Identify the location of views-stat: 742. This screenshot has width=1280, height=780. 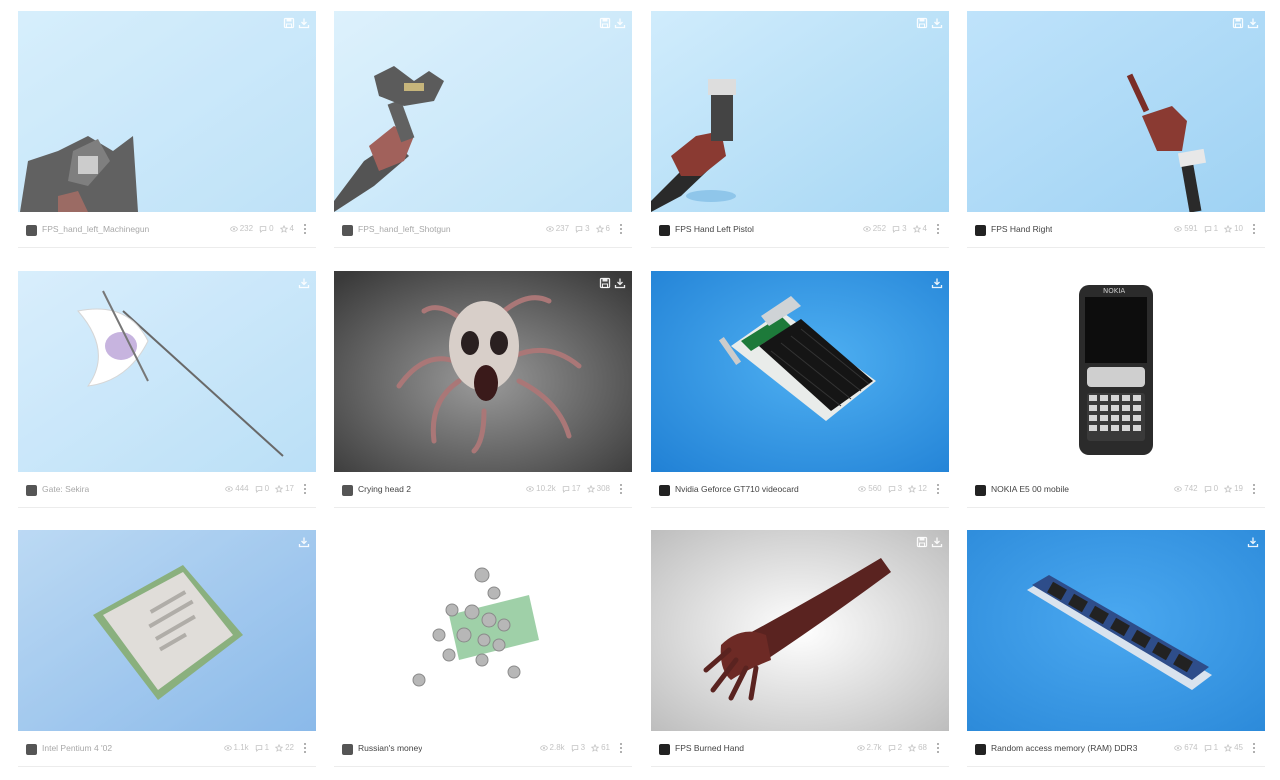
(1186, 488).